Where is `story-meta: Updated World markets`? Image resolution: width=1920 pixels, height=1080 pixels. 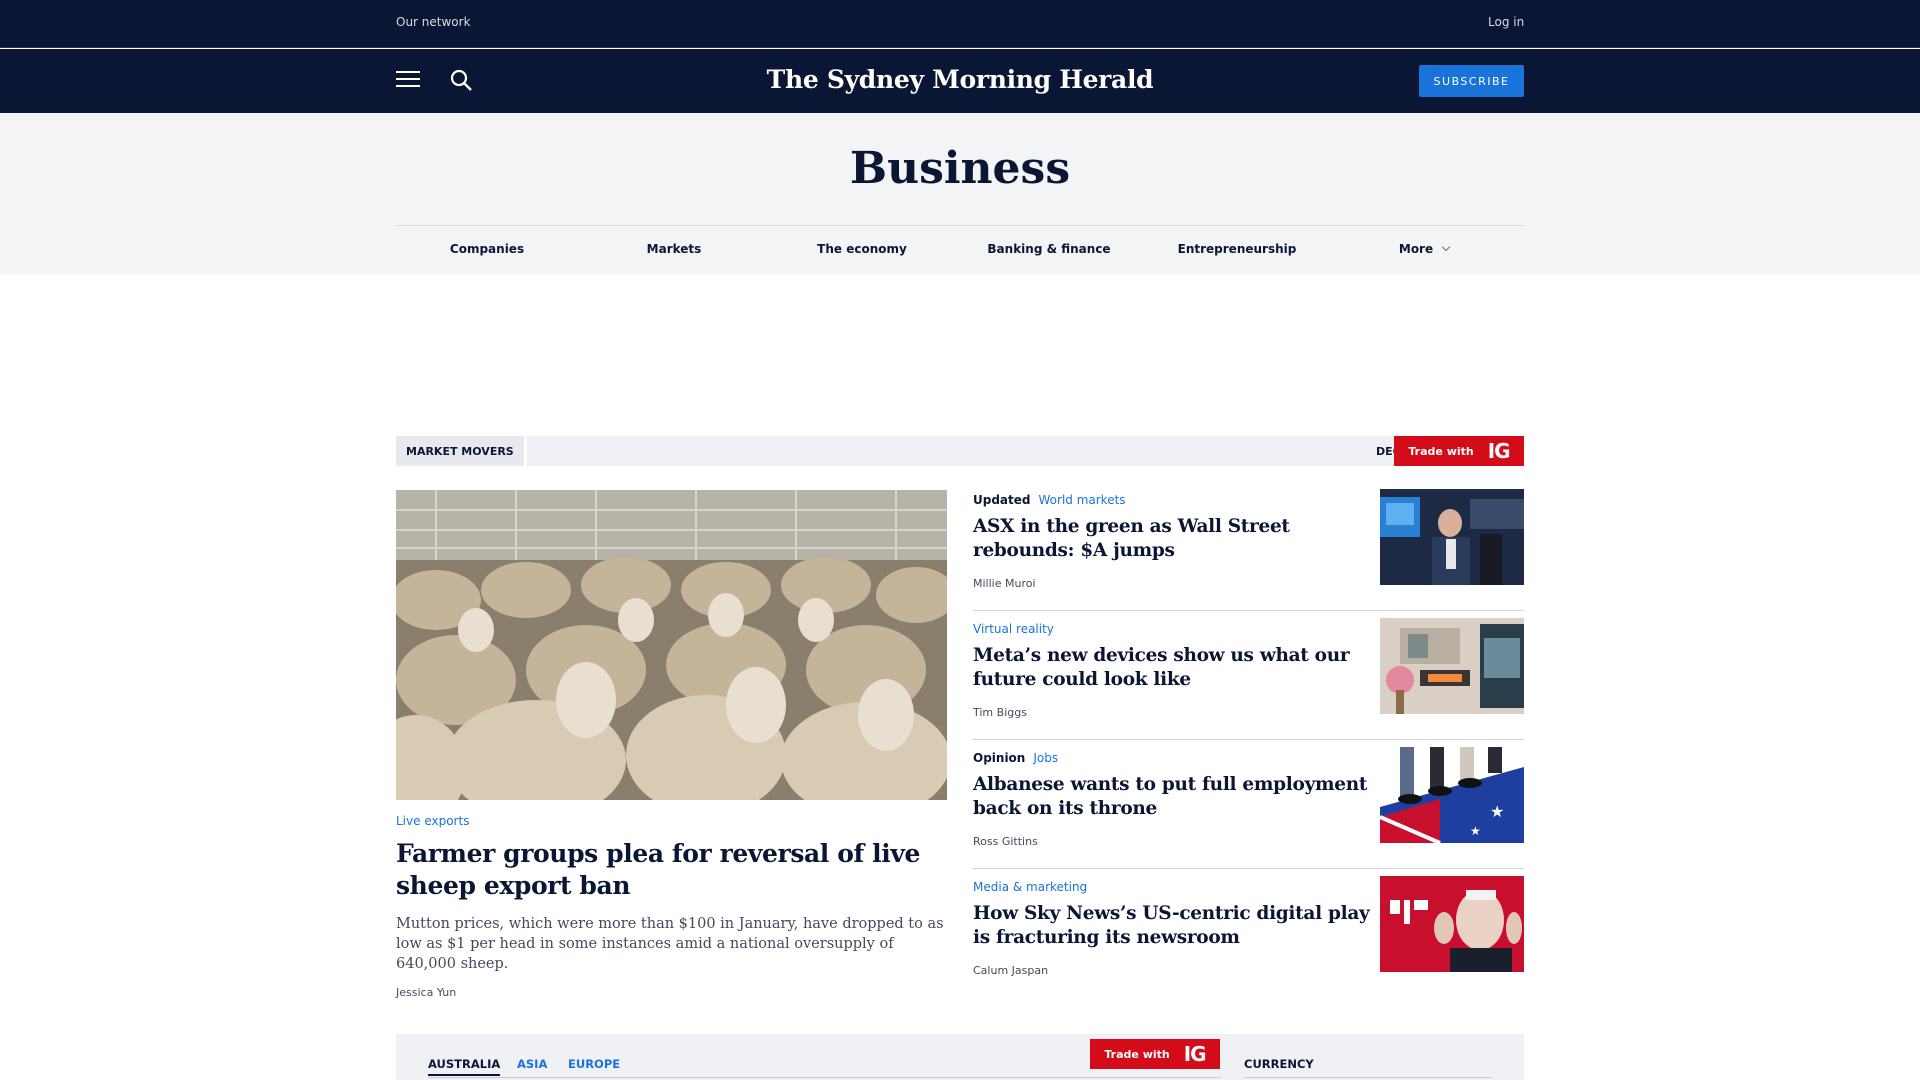
story-meta: Updated World markets is located at coordinates (1049, 500).